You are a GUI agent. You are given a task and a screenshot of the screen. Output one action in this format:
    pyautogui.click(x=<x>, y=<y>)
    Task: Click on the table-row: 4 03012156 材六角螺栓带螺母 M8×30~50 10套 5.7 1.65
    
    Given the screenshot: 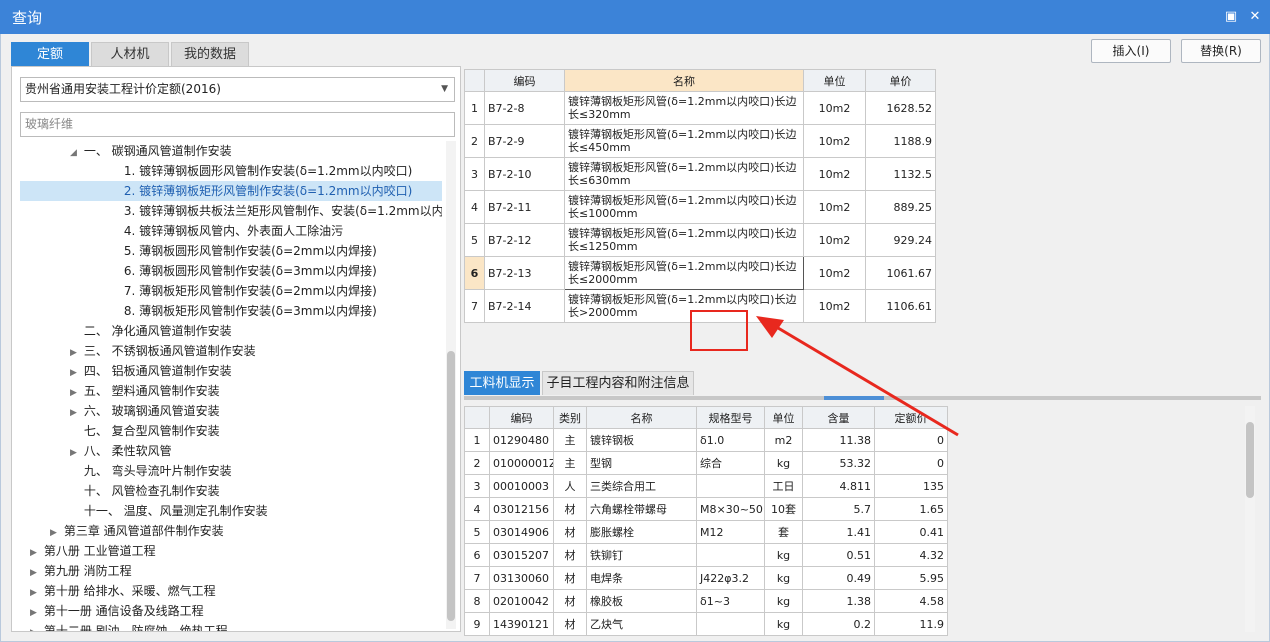 What is the action you would take?
    pyautogui.click(x=706, y=509)
    